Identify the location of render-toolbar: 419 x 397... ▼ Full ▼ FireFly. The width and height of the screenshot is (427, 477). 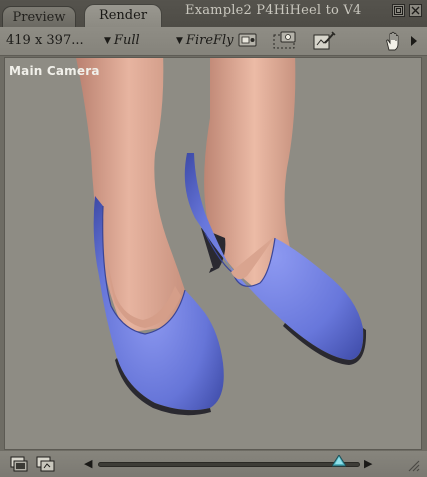
(213, 41).